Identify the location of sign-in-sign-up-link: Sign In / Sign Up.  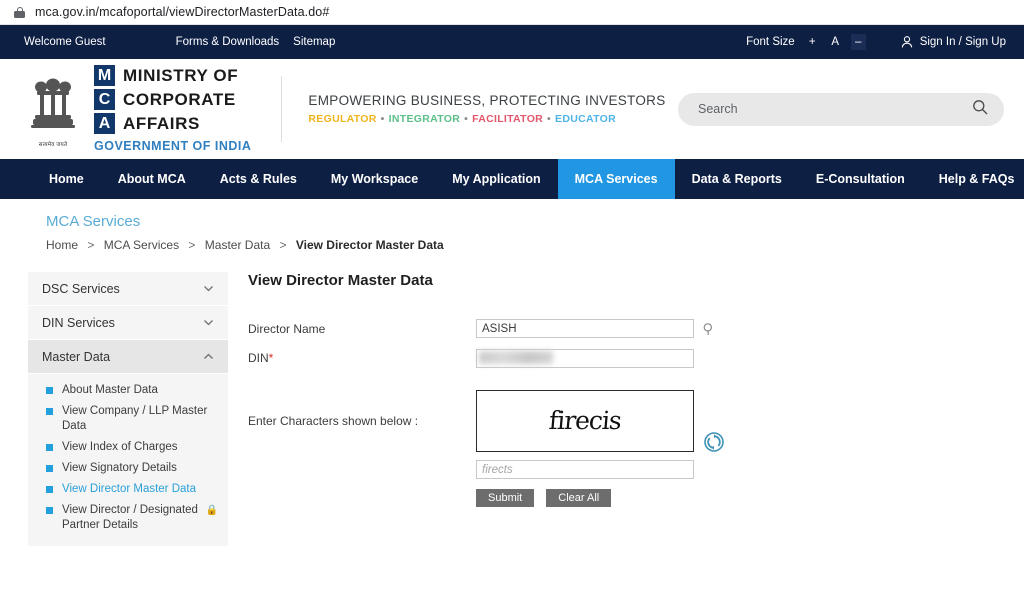
(953, 42).